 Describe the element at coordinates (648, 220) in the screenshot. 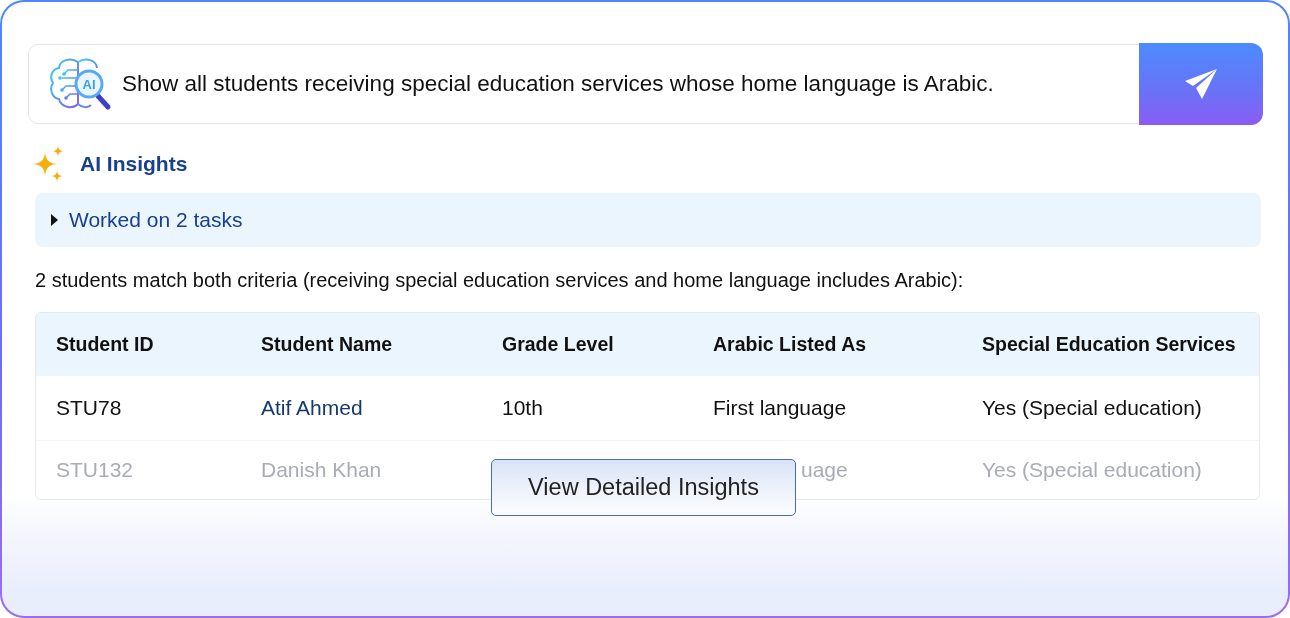

I see `tasks-toggle: Worked on 2 tasks` at that location.